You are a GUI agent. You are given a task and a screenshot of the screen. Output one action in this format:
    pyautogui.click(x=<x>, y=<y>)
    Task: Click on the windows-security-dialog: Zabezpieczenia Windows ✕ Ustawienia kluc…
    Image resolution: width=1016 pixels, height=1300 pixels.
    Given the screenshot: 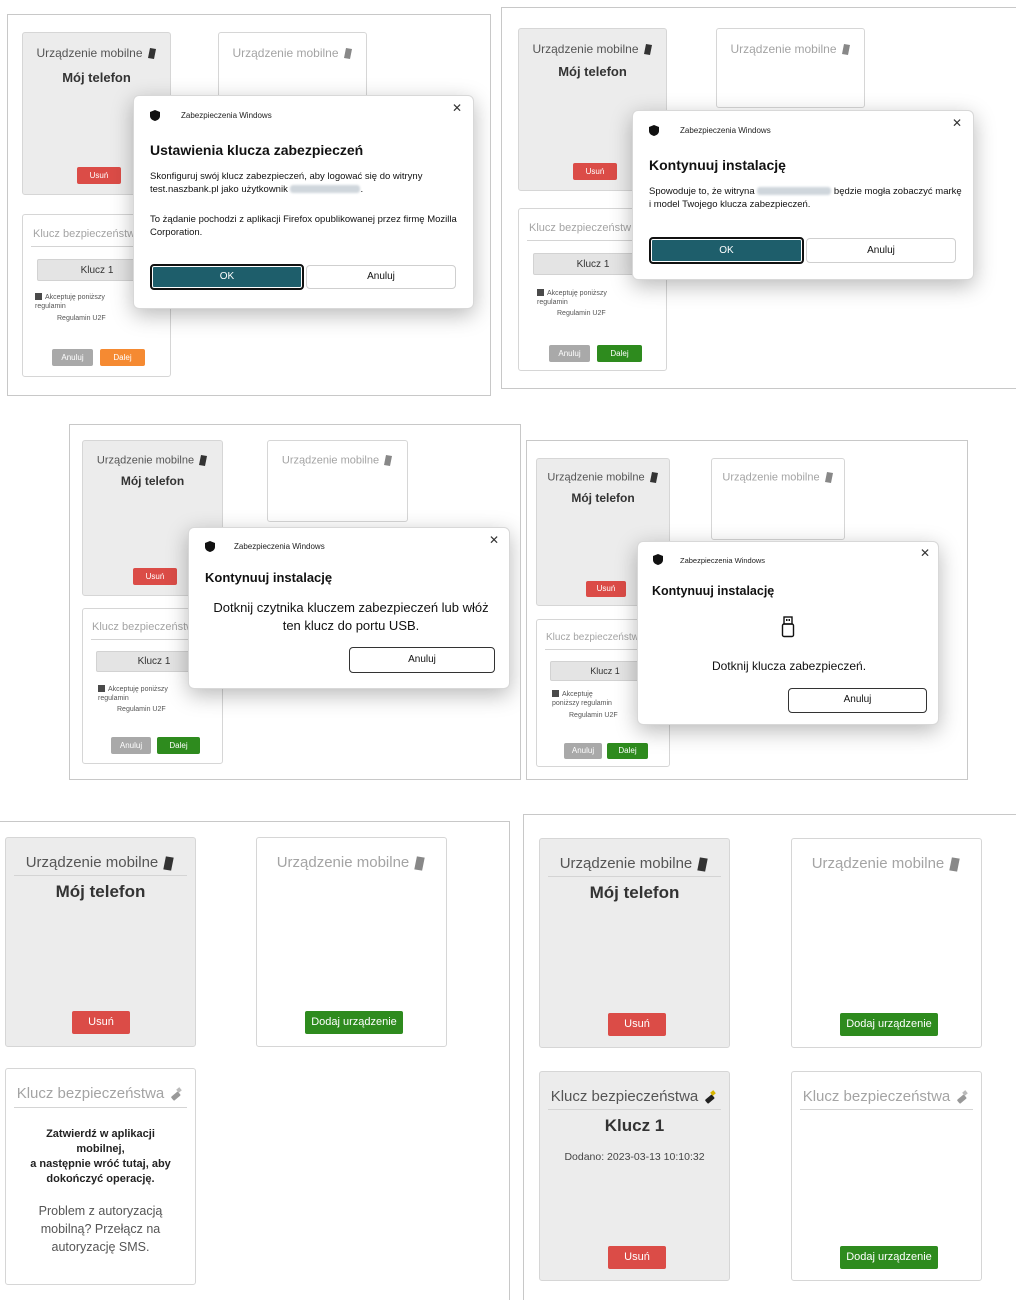 What is the action you would take?
    pyautogui.click(x=303, y=202)
    